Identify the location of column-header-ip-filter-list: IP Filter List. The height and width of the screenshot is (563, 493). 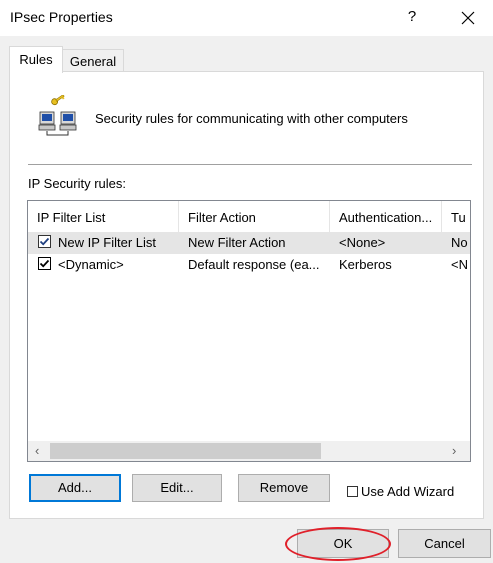
(103, 216).